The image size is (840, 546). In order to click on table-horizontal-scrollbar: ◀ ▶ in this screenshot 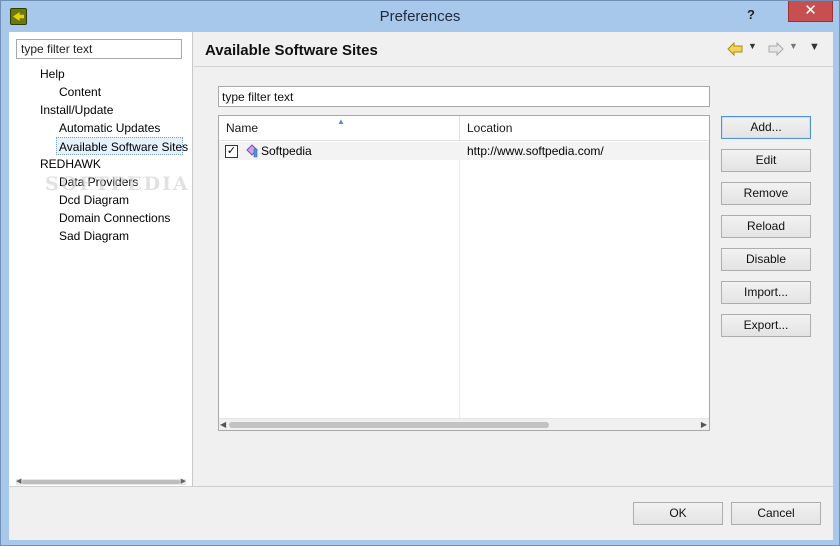, I will do `click(464, 424)`.